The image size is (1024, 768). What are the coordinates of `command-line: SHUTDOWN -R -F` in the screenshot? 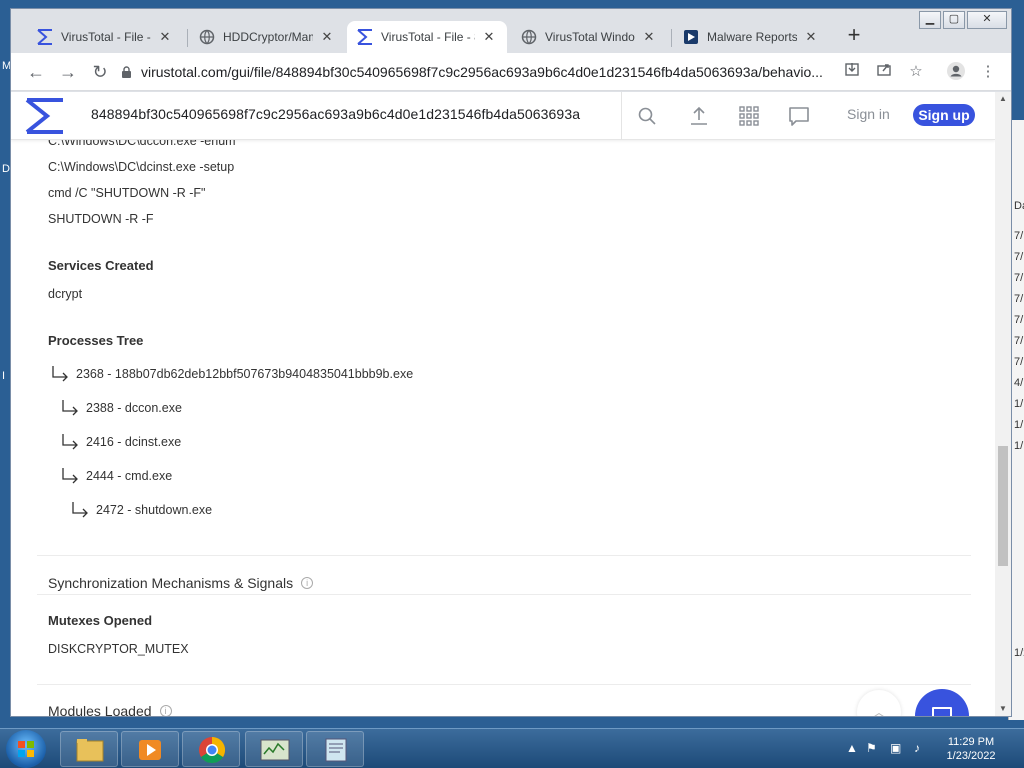 It's located at (101, 219).